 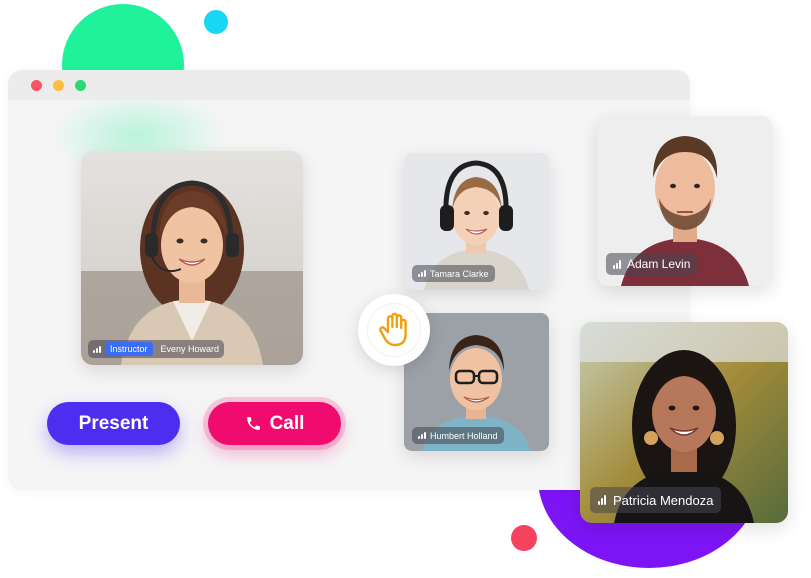 What do you see at coordinates (684, 422) in the screenshot?
I see `video-tile-participant: Patricia Mendoza` at bounding box center [684, 422].